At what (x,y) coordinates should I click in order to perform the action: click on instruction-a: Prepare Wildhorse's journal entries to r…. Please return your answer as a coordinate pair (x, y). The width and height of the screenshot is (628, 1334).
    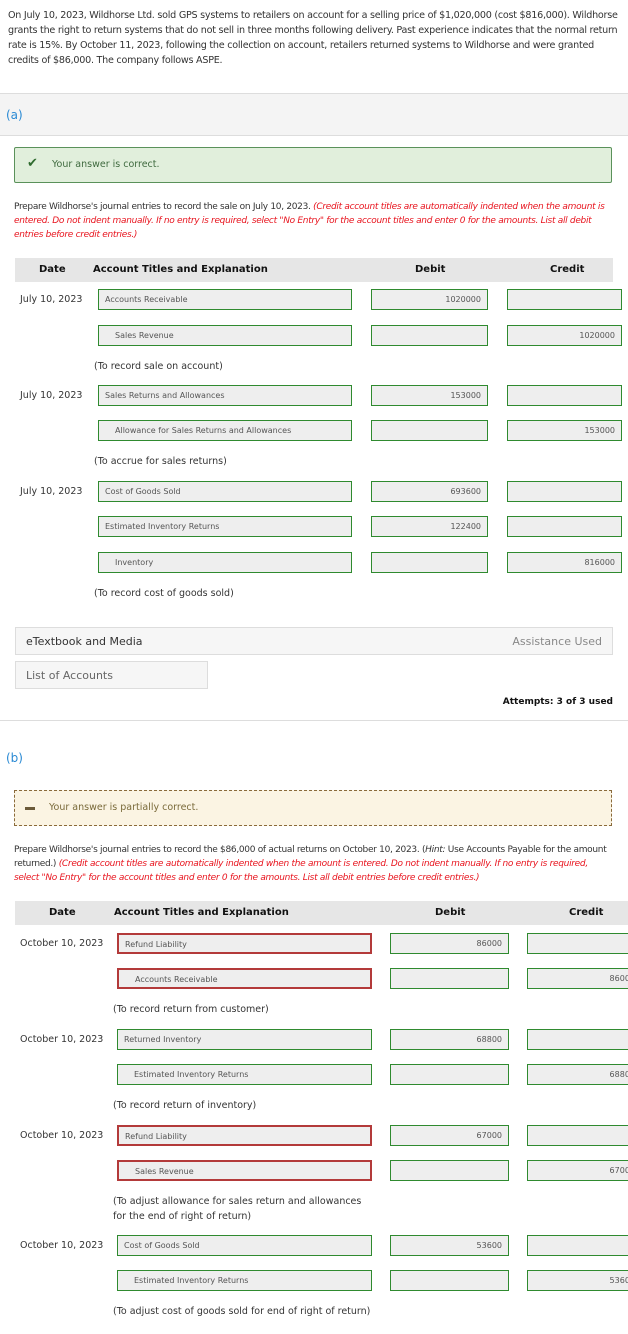
    Looking at the image, I should click on (309, 221).